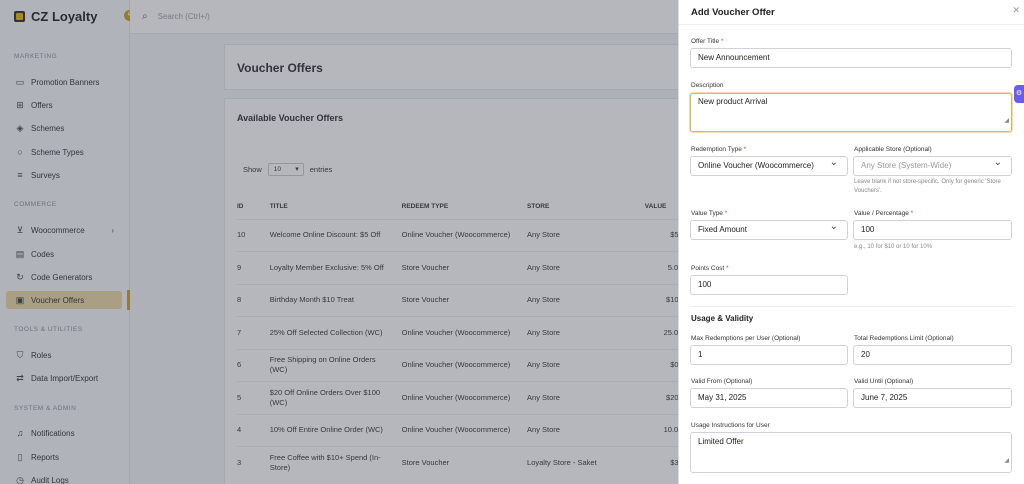 The height and width of the screenshot is (484, 1024). What do you see at coordinates (893, 149) in the screenshot?
I see `applicable-store-label: Applicable Store (Optional)` at bounding box center [893, 149].